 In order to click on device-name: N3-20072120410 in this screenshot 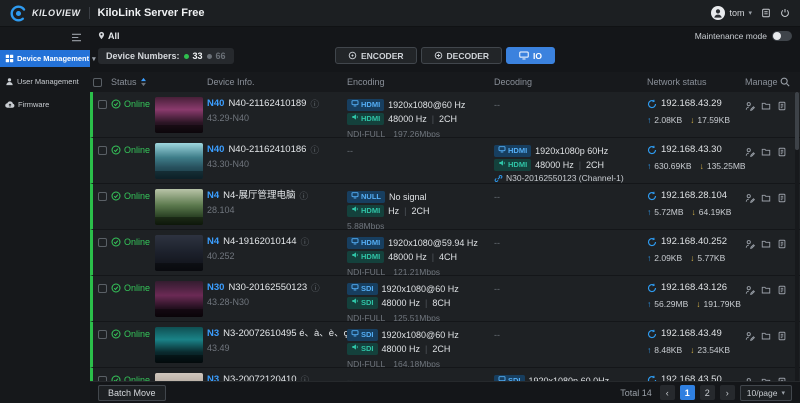, I will do `click(260, 377)`.